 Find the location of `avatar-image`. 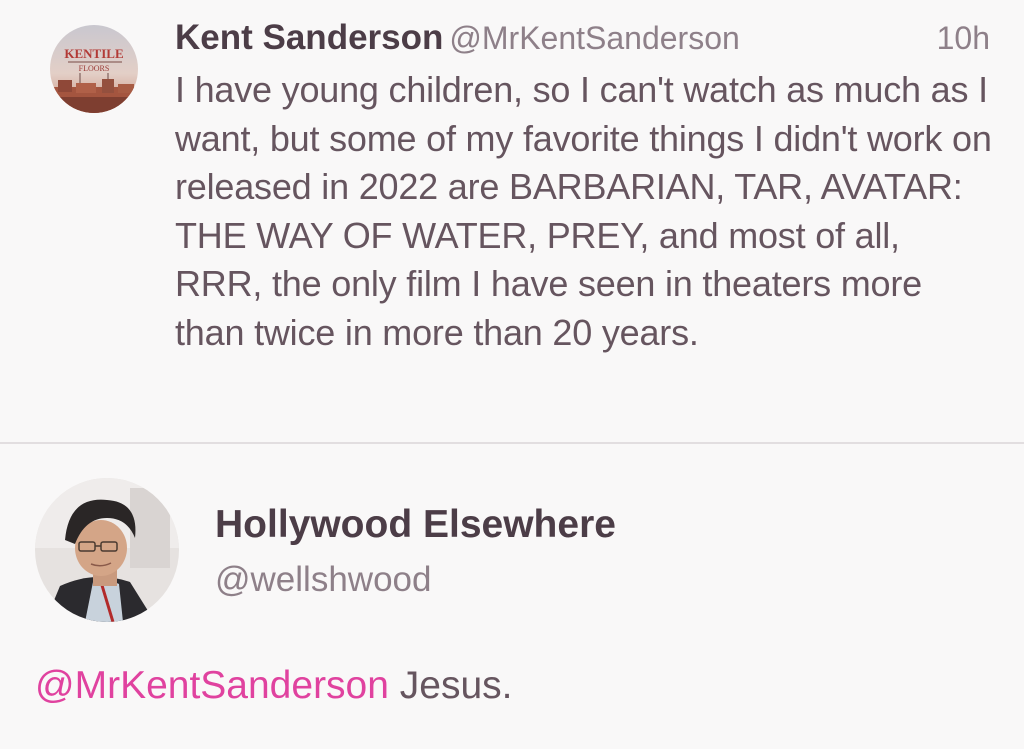

avatar-image is located at coordinates (107, 550).